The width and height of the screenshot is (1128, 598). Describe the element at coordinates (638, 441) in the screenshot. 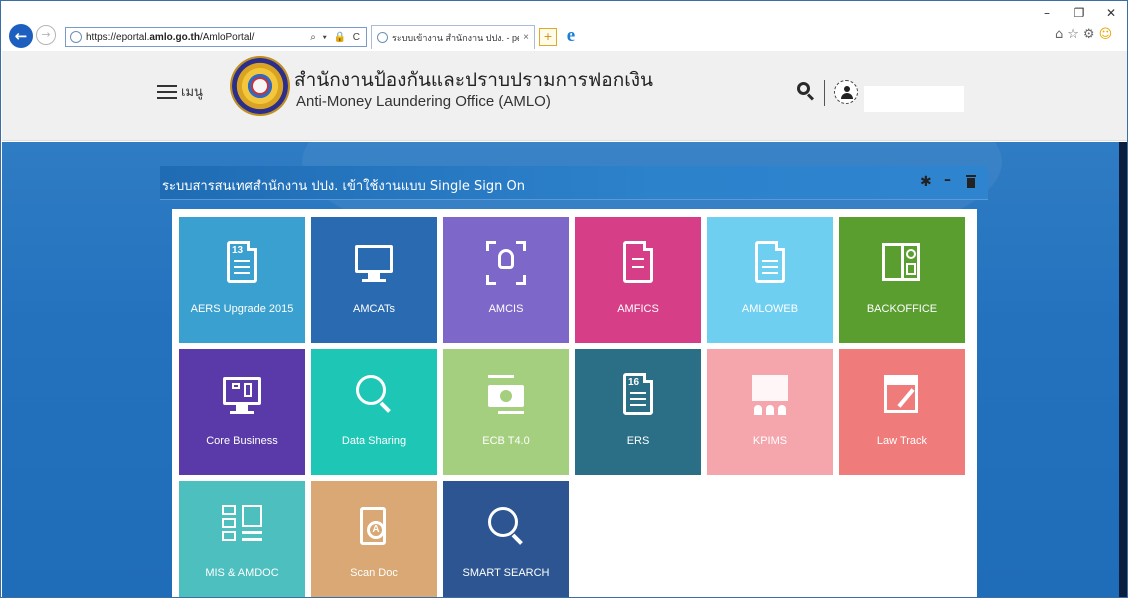

I see `tile-label: ERS` at that location.